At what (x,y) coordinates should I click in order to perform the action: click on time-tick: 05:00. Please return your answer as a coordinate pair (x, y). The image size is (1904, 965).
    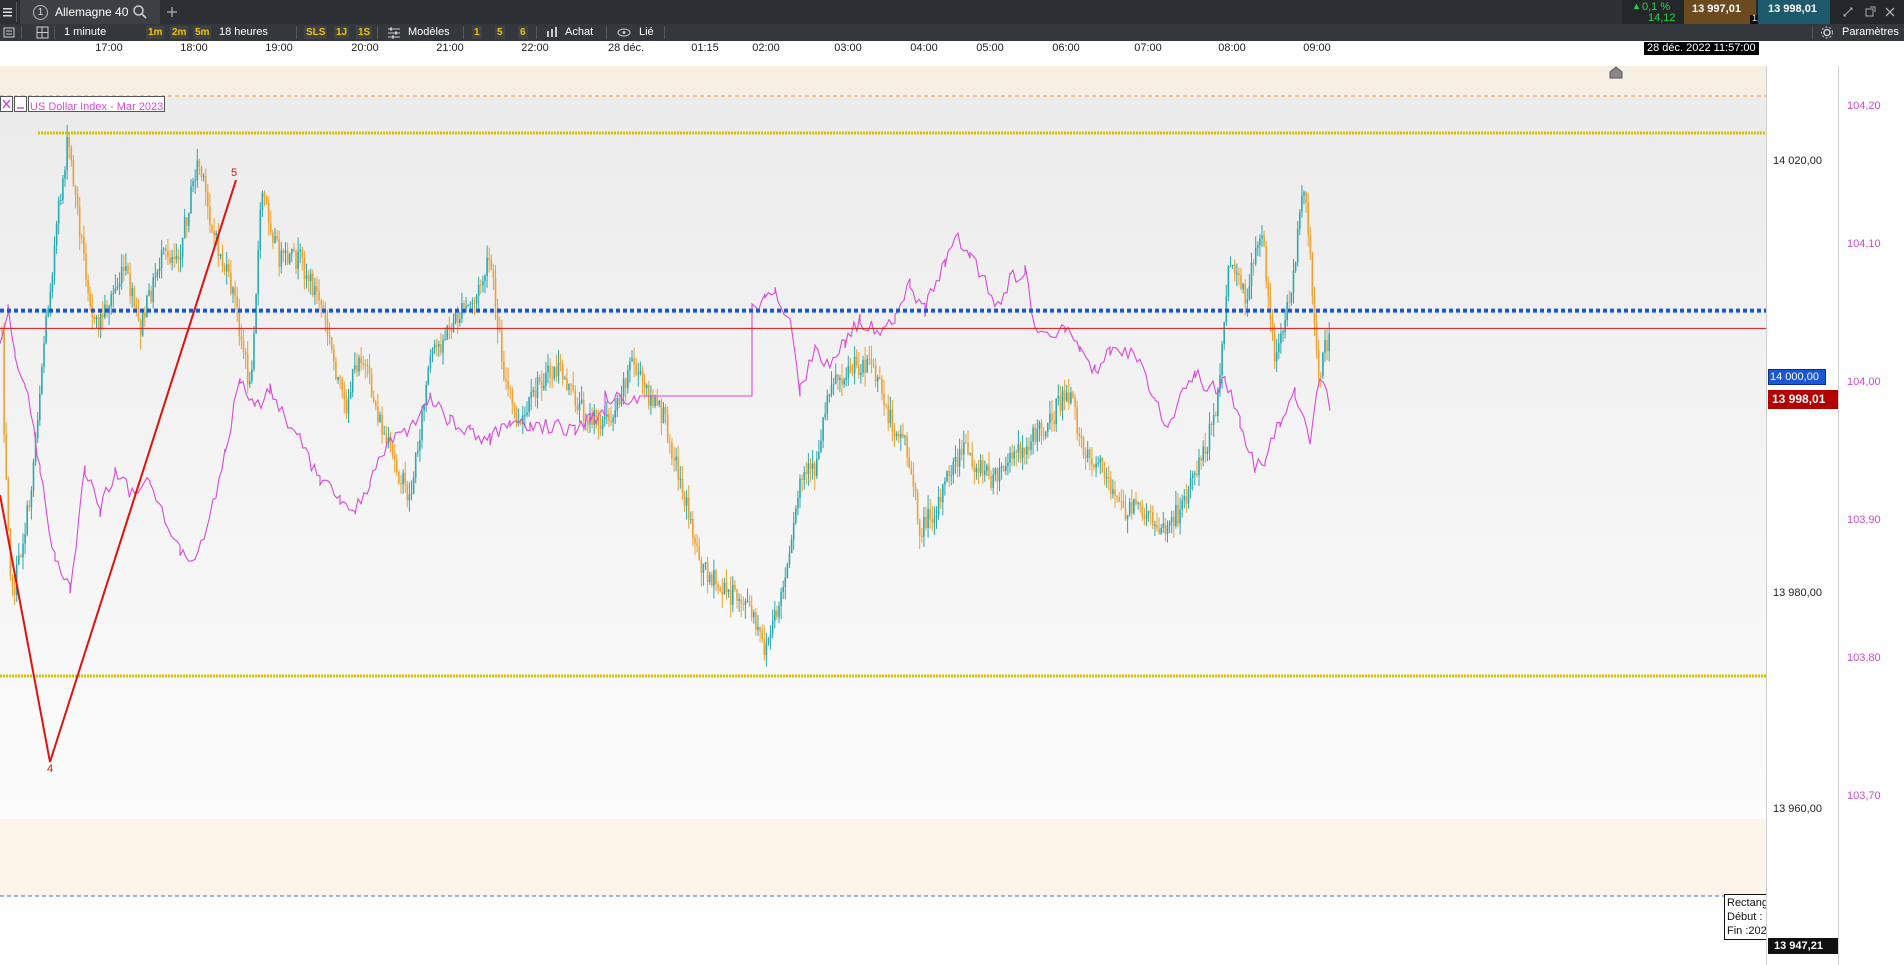
    Looking at the image, I should click on (990, 48).